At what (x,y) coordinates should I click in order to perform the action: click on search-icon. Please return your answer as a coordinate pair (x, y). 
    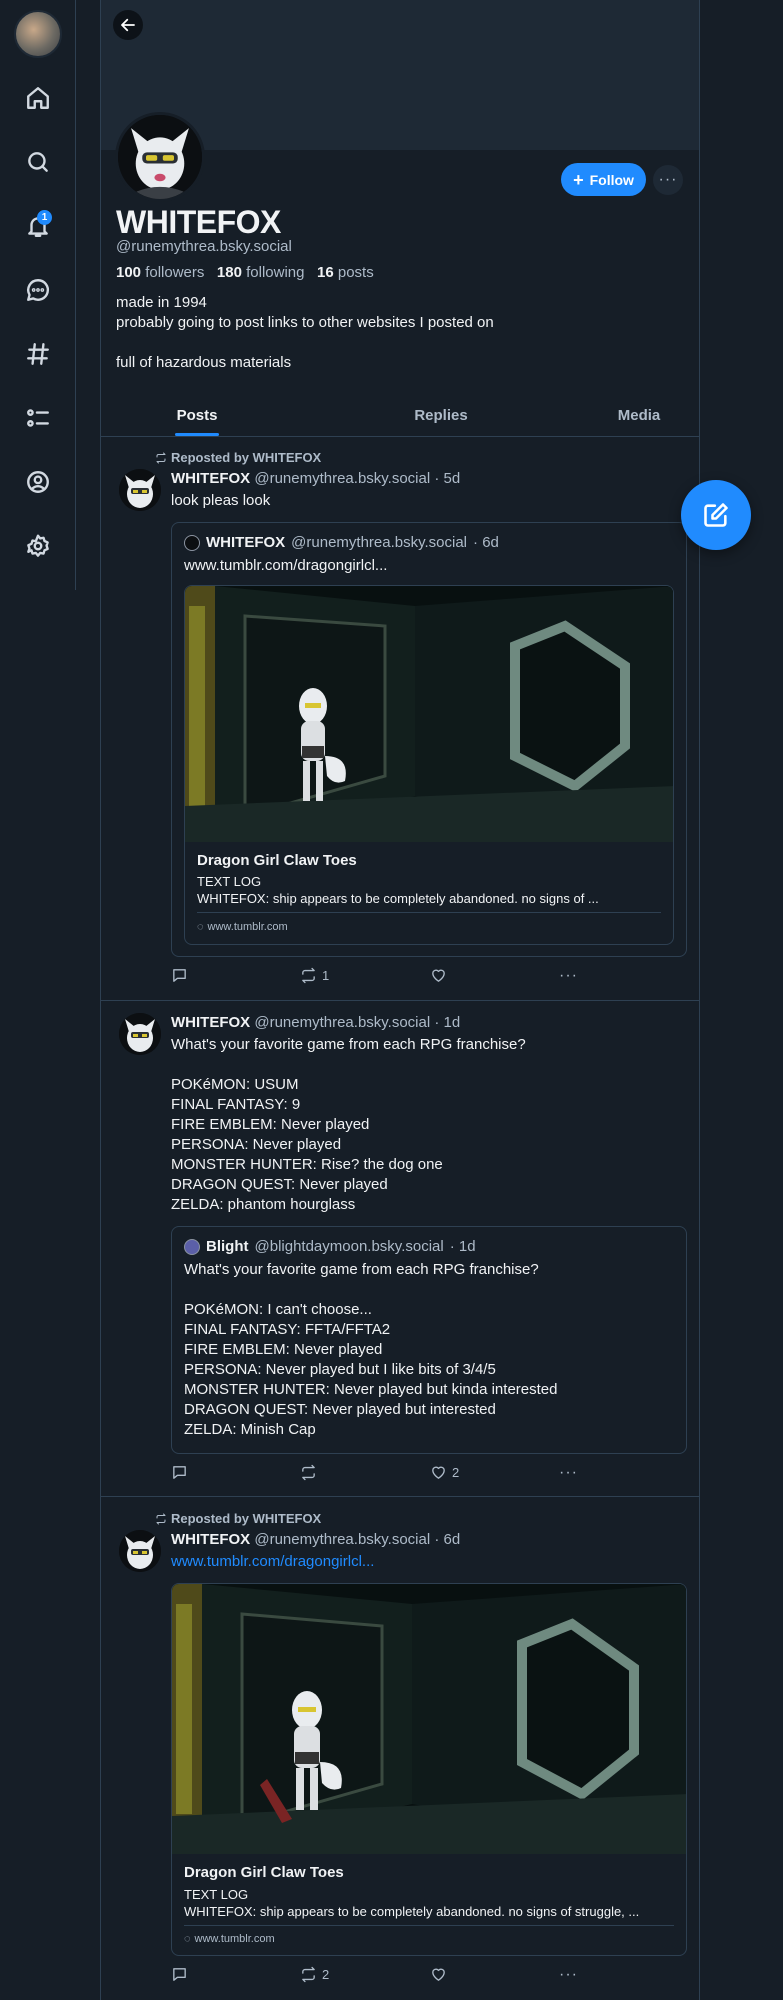
    Looking at the image, I should click on (38, 162).